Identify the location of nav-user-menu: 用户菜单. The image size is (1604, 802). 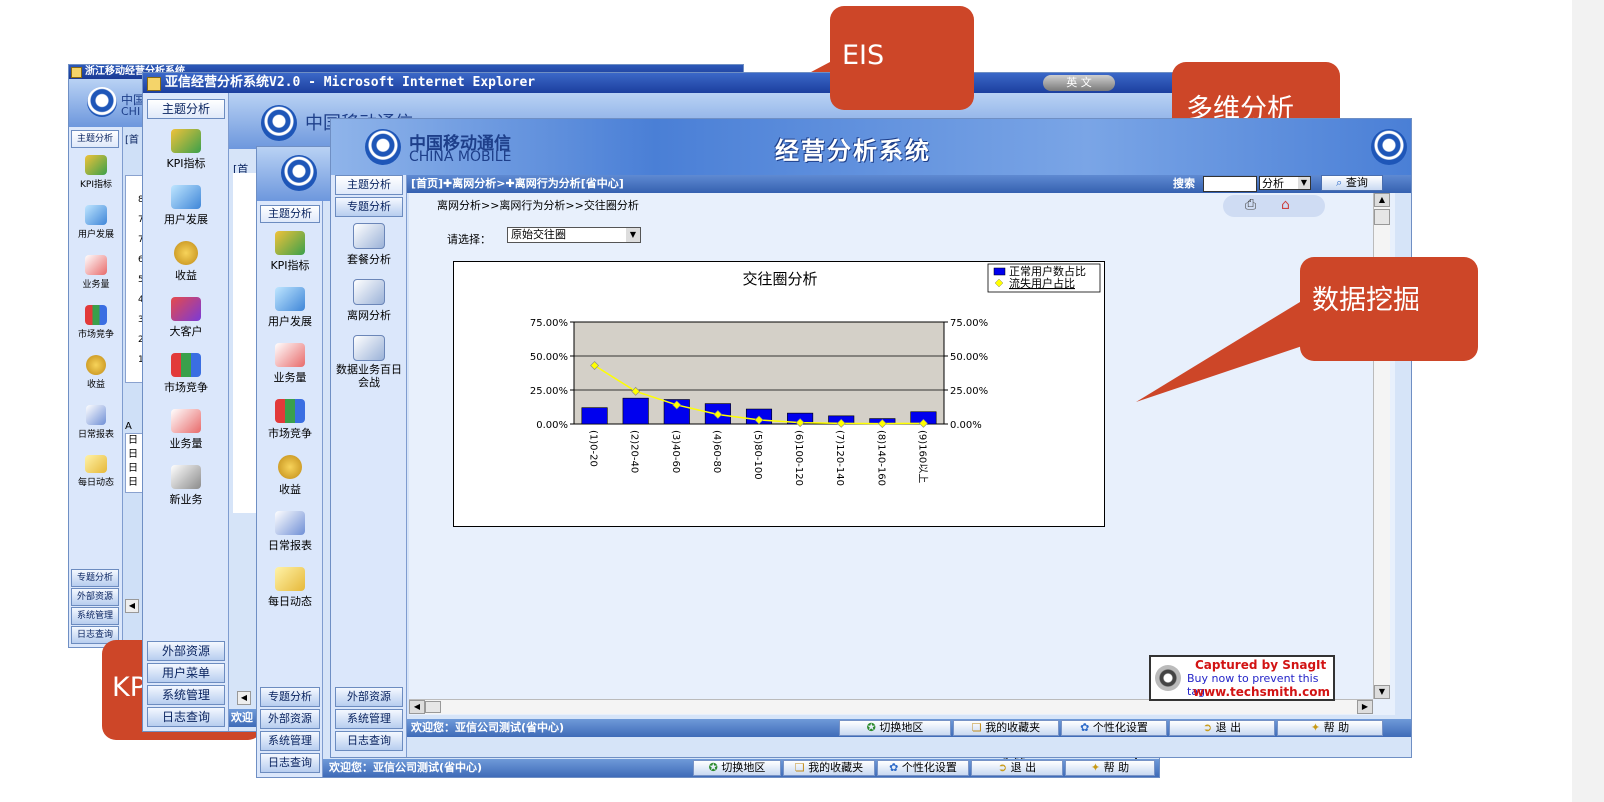
(186, 673).